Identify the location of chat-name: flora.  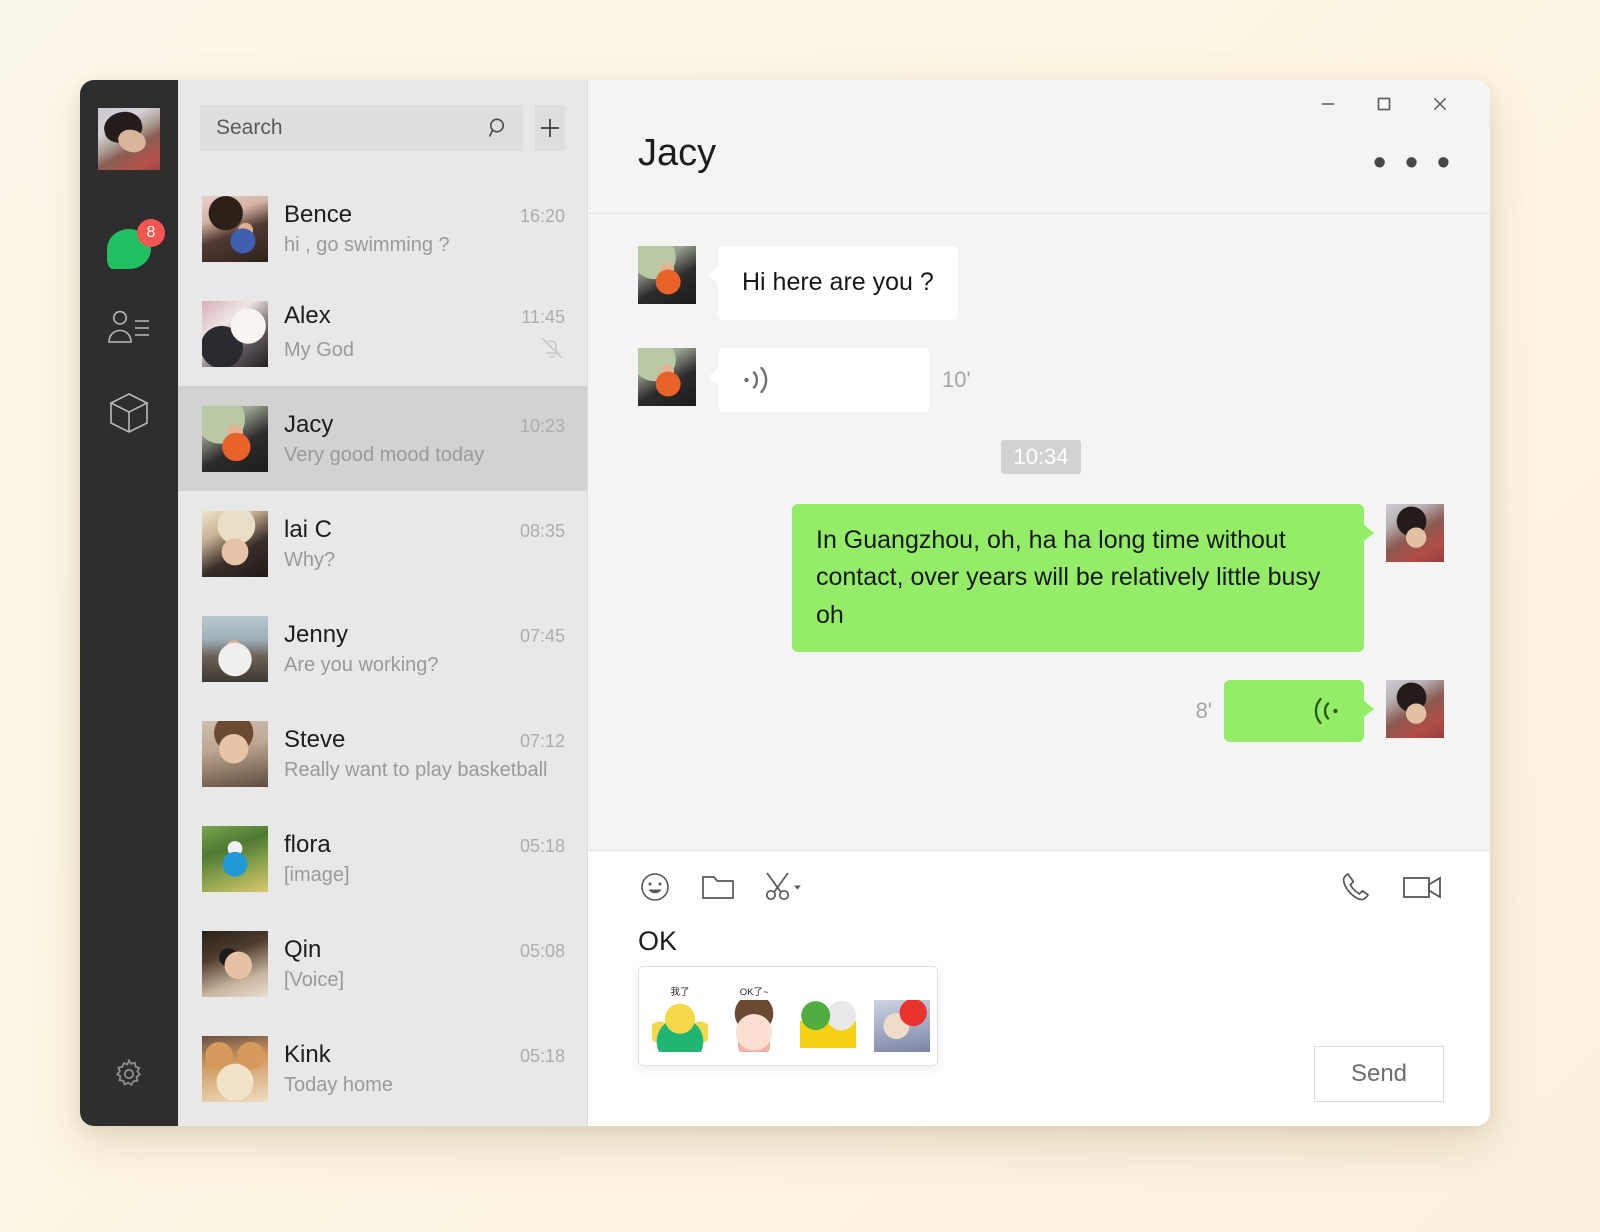
(307, 844).